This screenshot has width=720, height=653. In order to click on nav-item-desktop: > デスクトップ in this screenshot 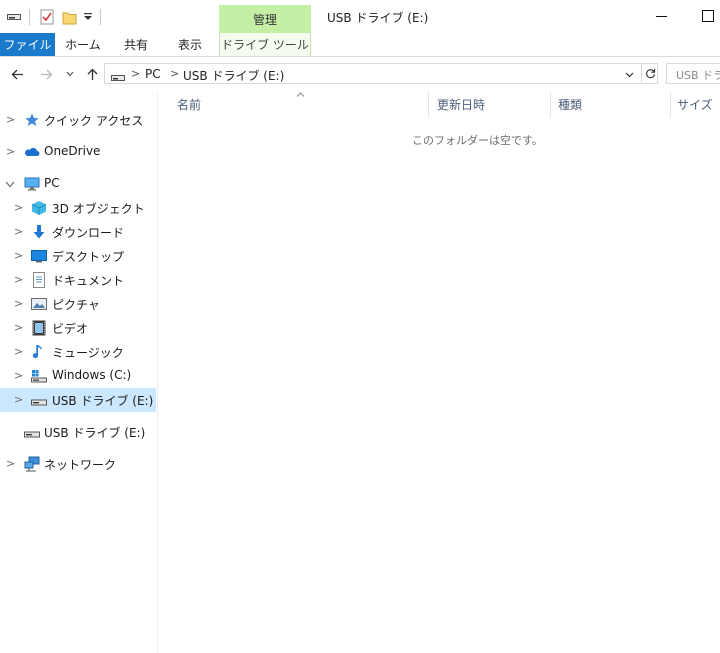, I will do `click(78, 256)`.